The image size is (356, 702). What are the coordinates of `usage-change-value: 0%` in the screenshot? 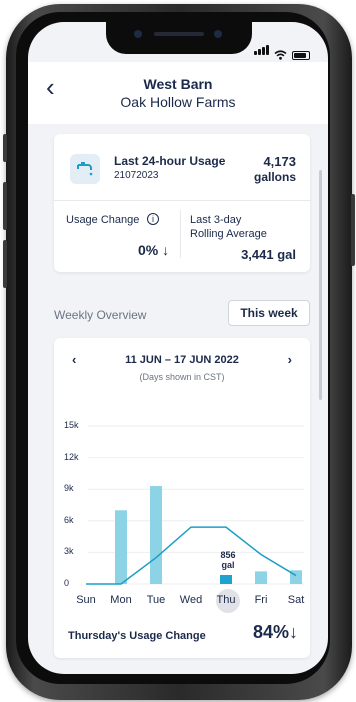 It's located at (148, 250).